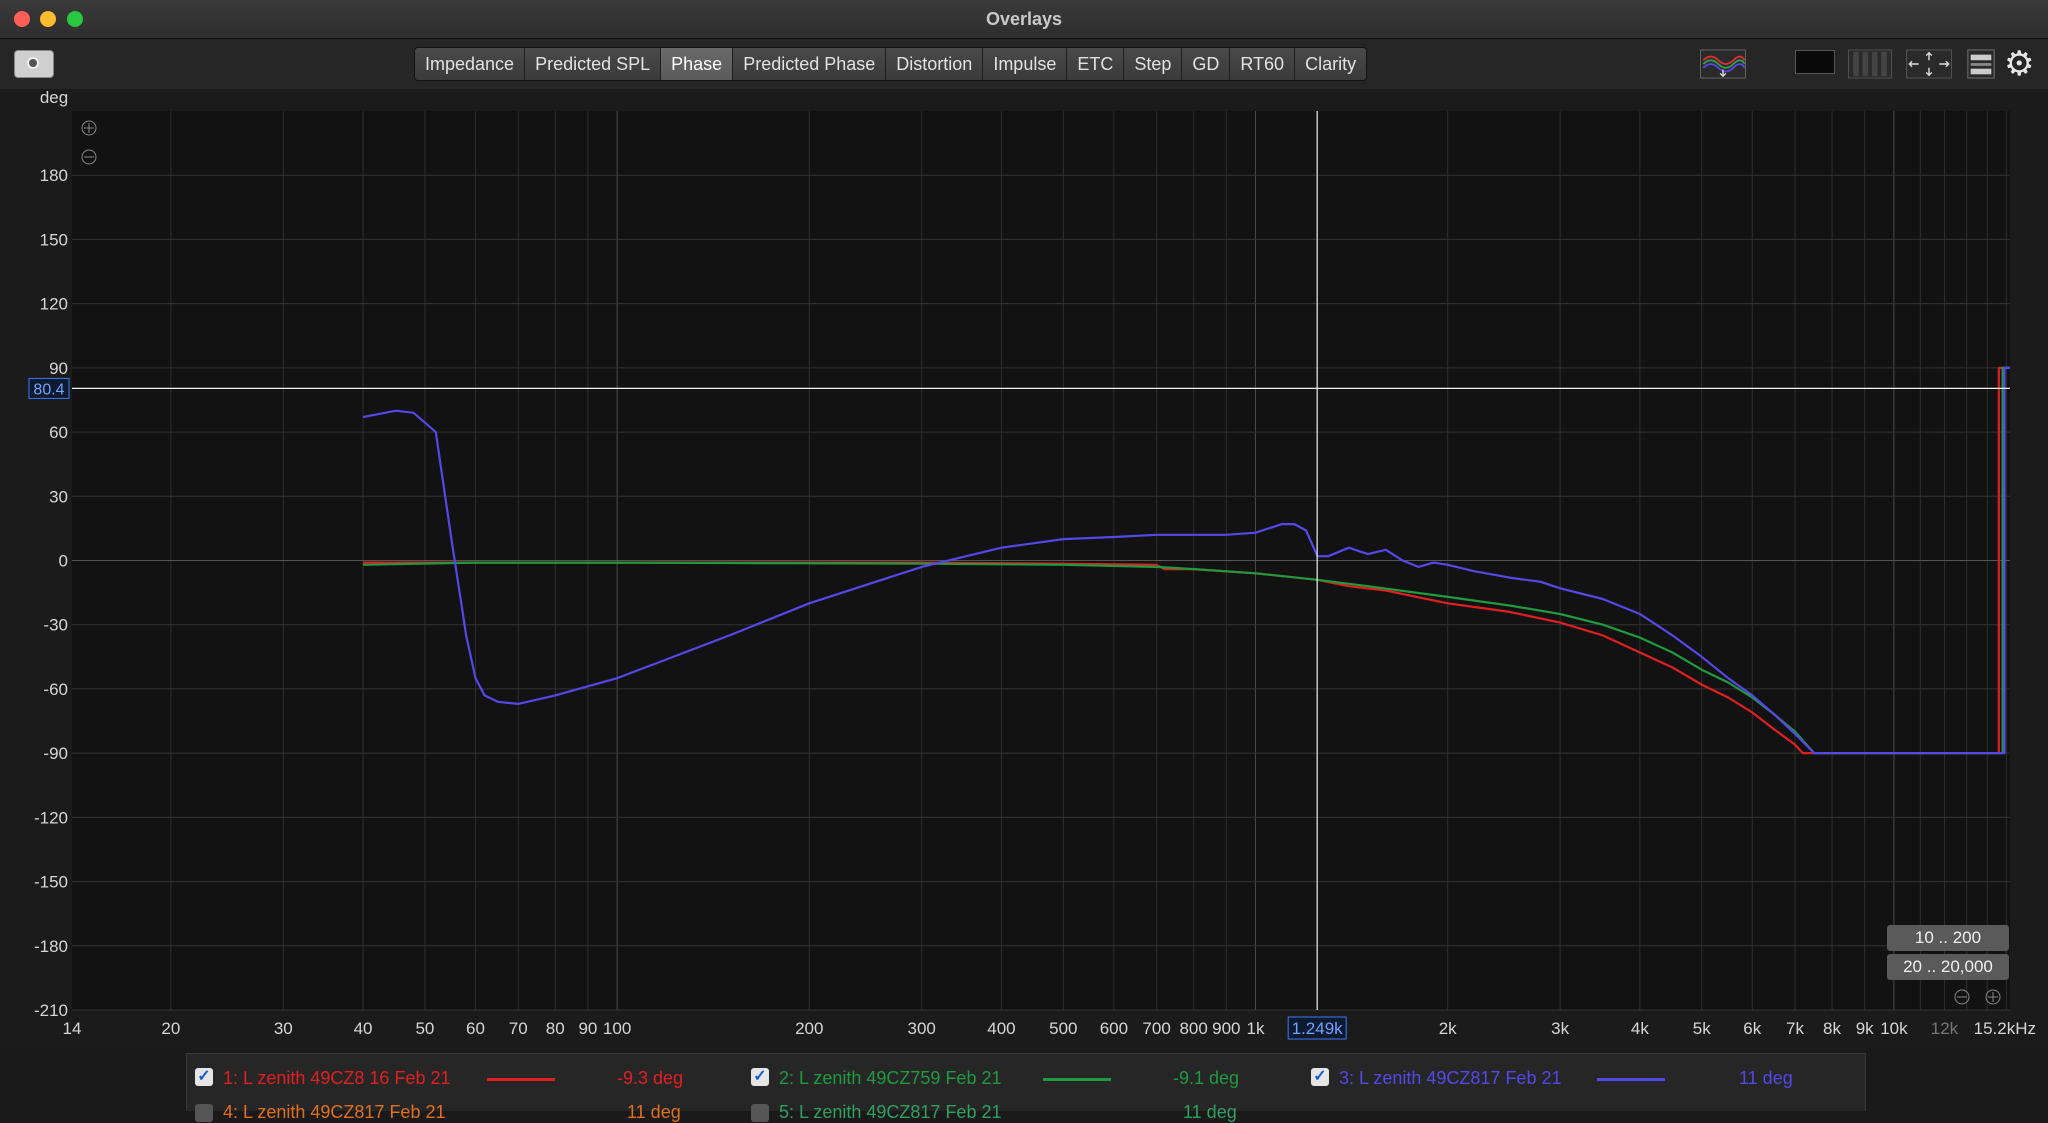 Image resolution: width=2048 pixels, height=1123 pixels. I want to click on x-tick-label: 500, so click(1063, 1028).